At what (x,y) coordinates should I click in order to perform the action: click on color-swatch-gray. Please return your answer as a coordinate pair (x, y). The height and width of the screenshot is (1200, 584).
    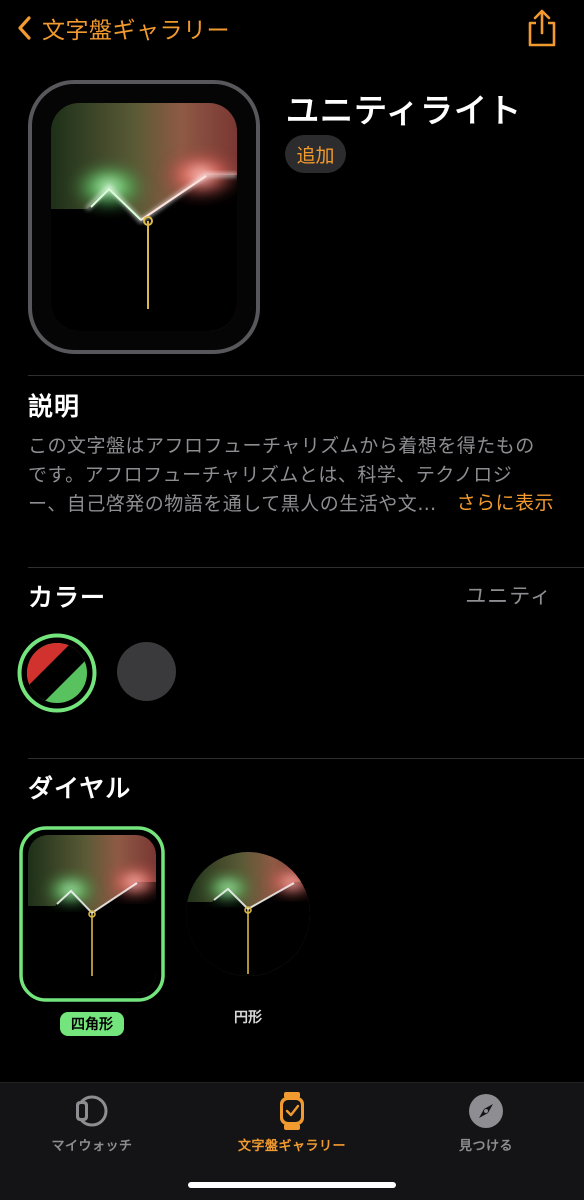
    Looking at the image, I should click on (146, 671).